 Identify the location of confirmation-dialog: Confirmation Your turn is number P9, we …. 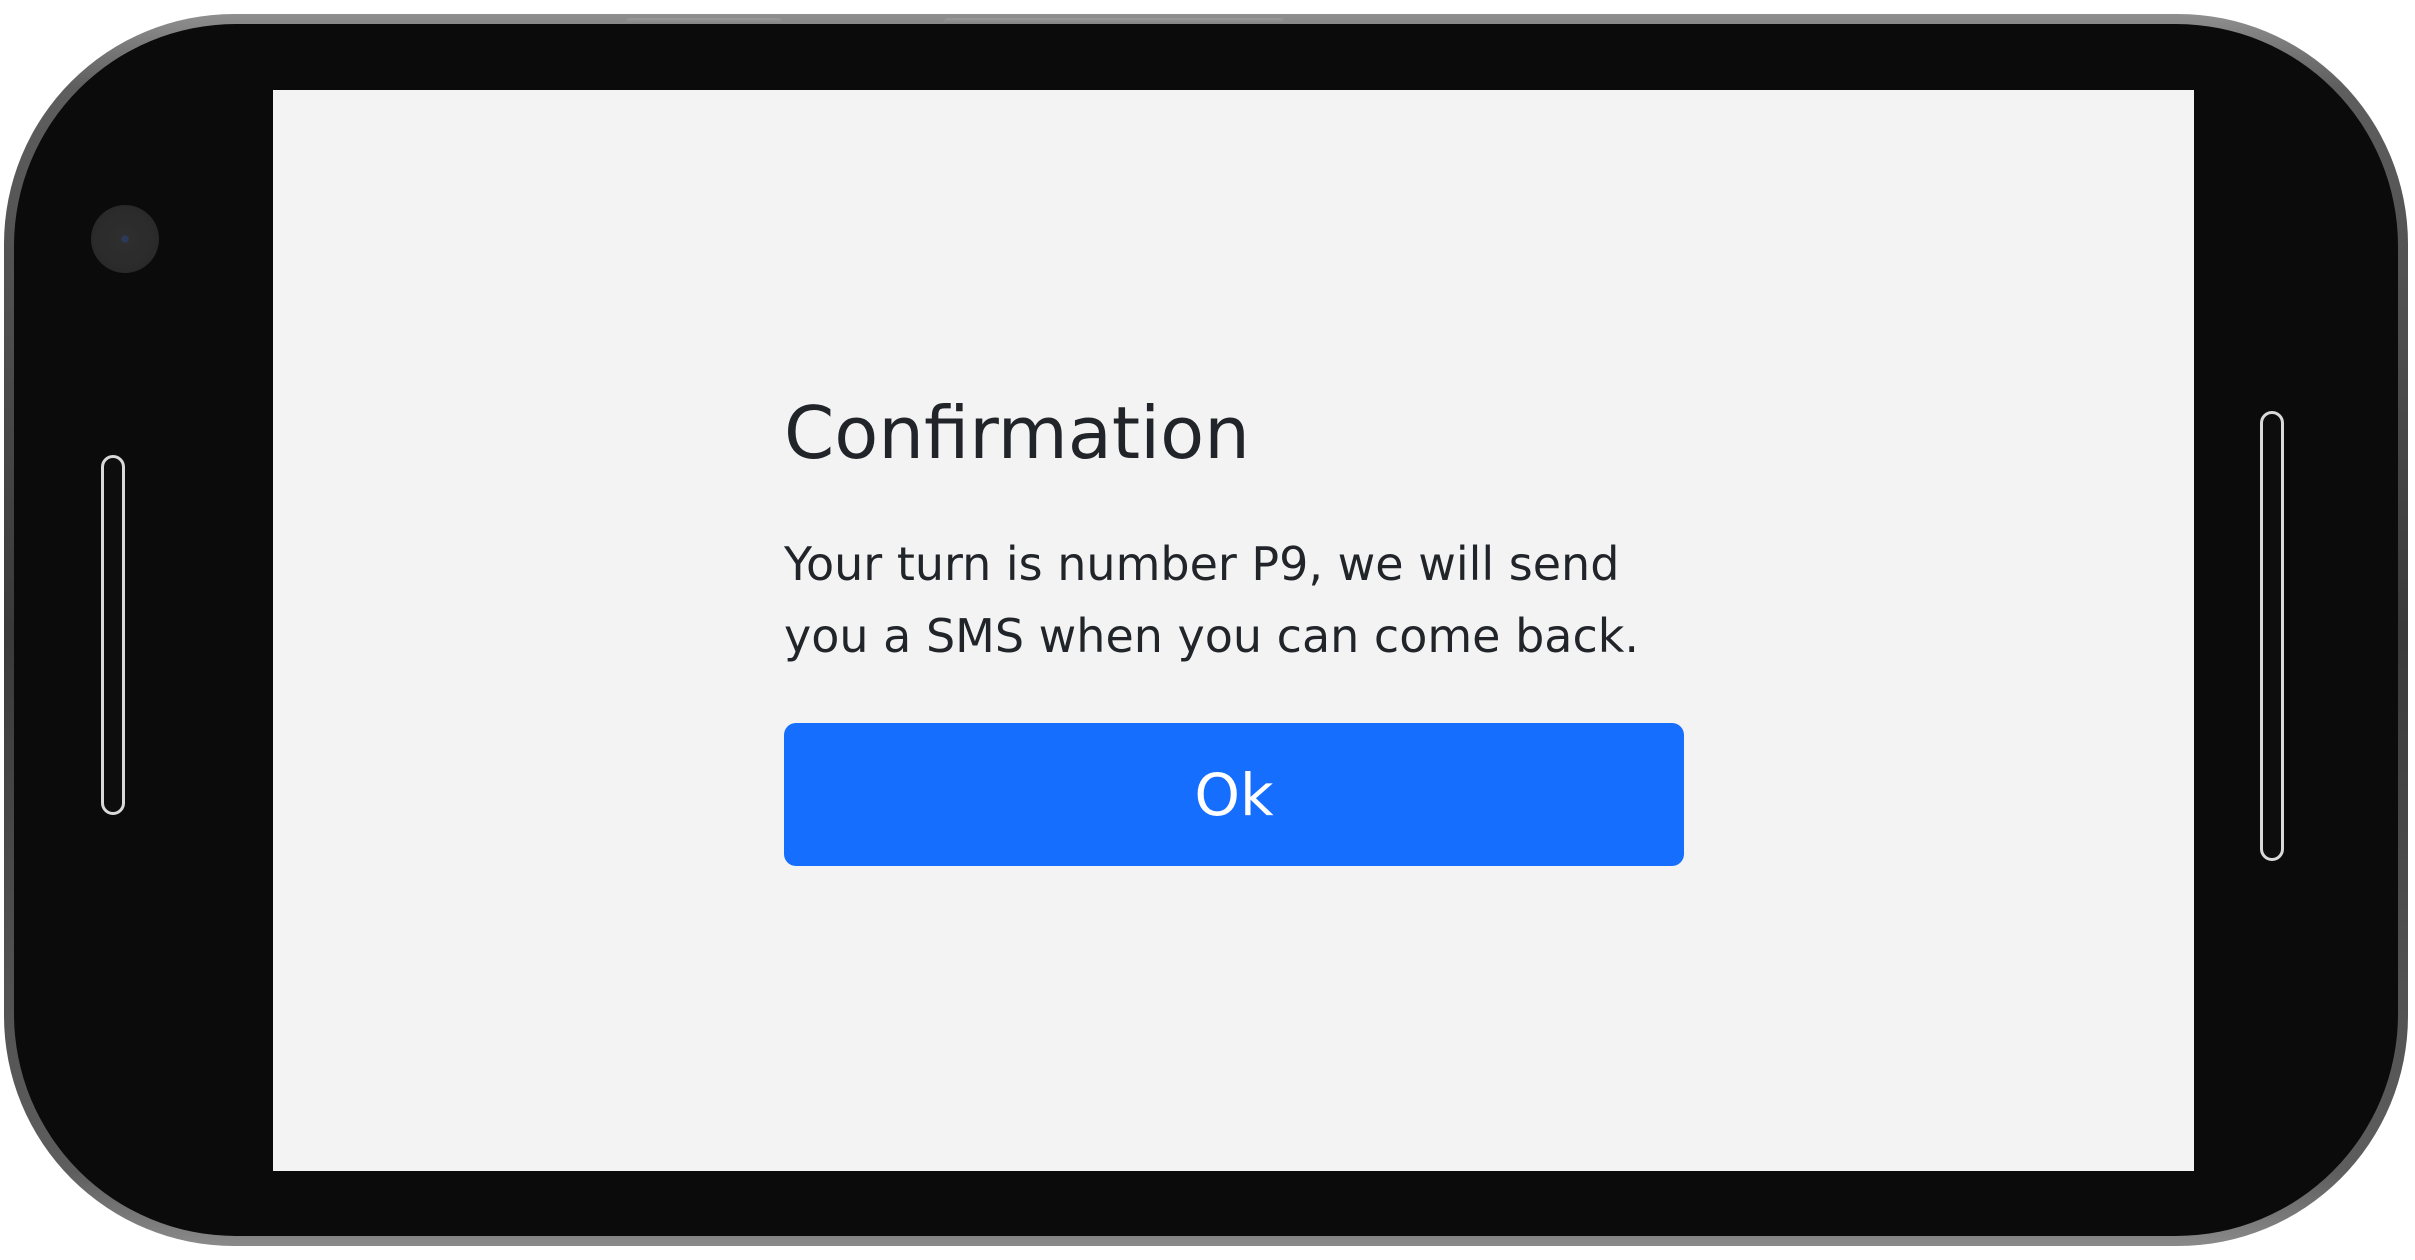
(1234, 531).